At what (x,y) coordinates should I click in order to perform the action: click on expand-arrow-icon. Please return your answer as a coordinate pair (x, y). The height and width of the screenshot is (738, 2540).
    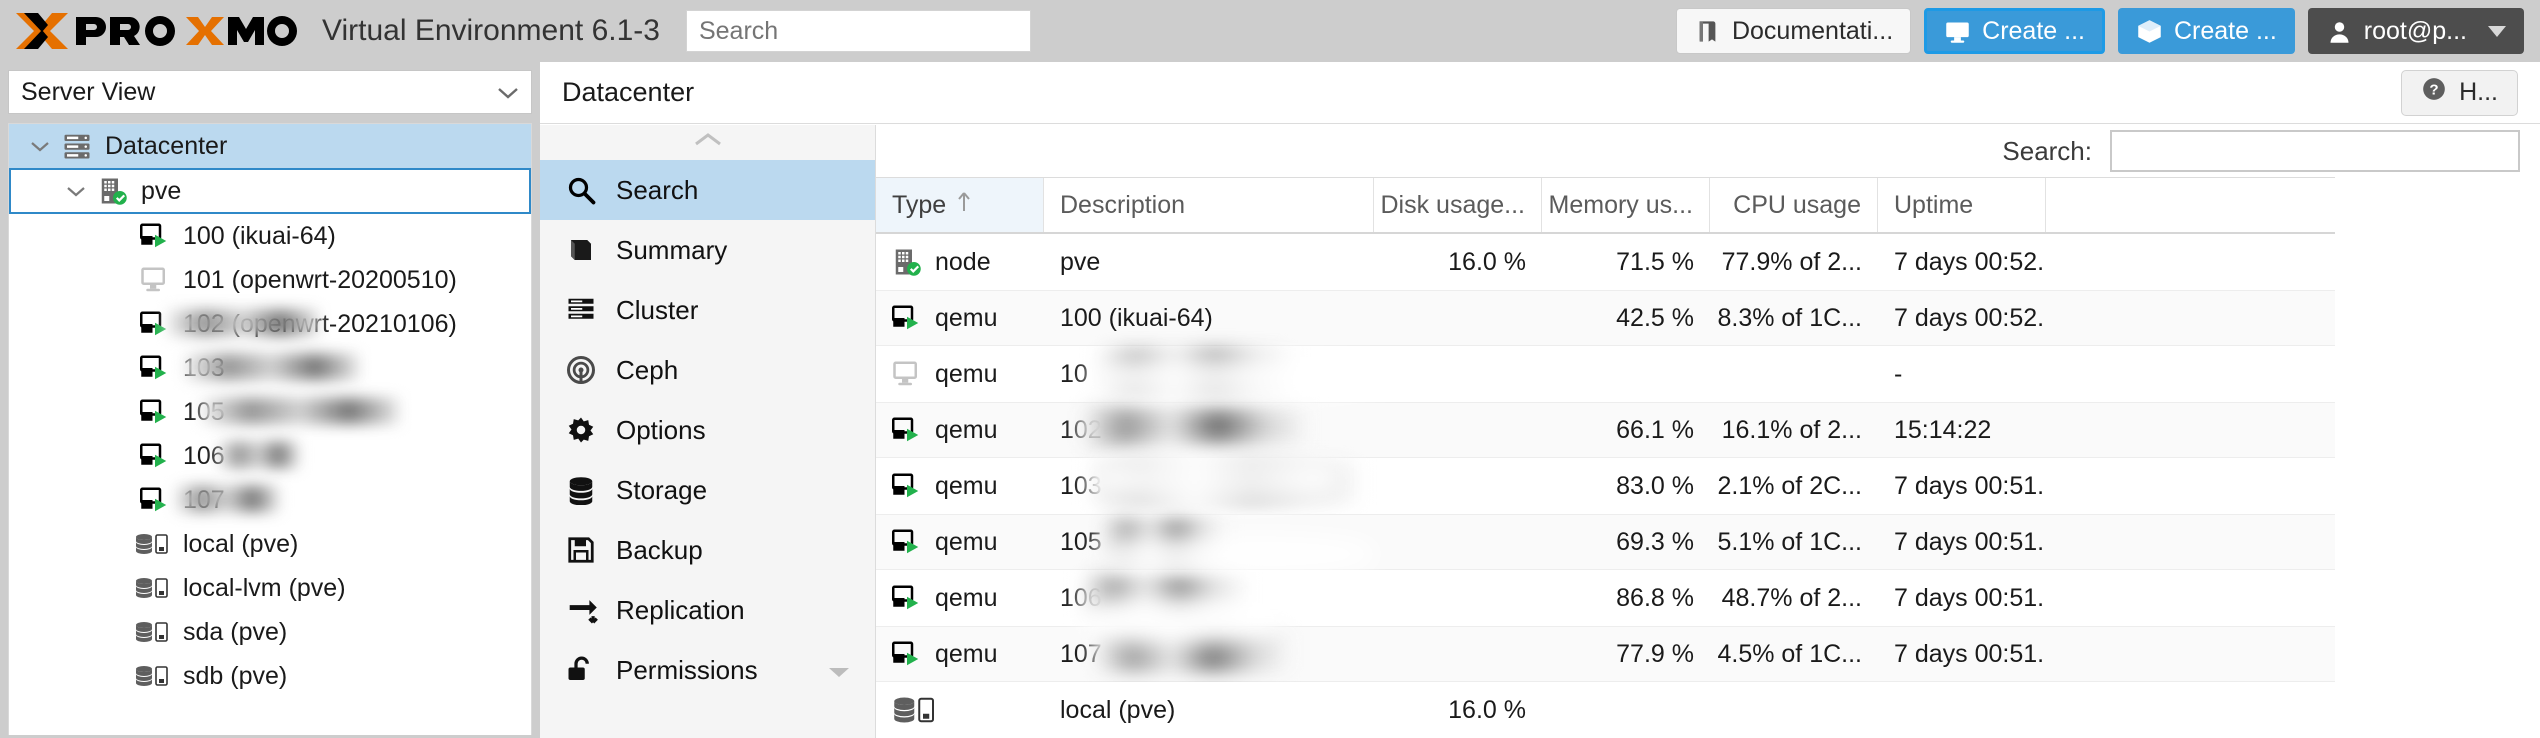
    Looking at the image, I should click on (839, 670).